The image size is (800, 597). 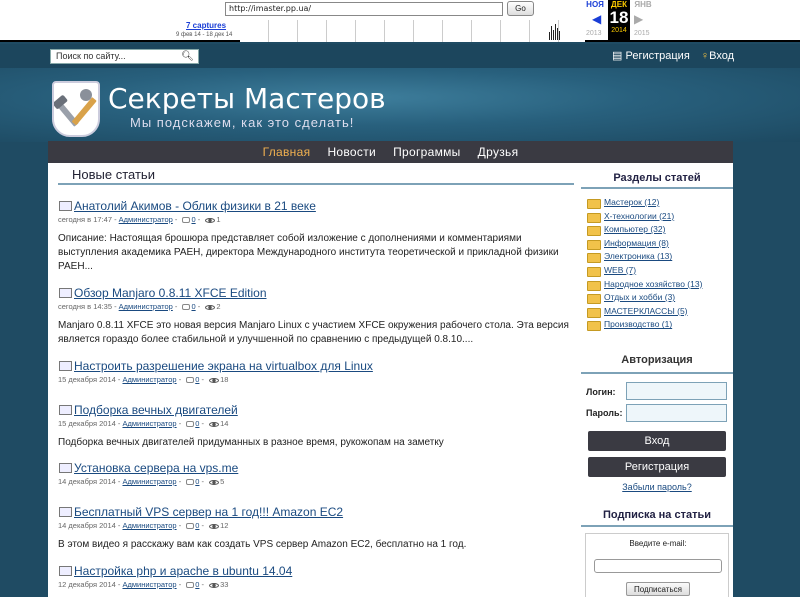 What do you see at coordinates (657, 518) in the screenshot?
I see `subscribe-heading: Подписка на статьи` at bounding box center [657, 518].